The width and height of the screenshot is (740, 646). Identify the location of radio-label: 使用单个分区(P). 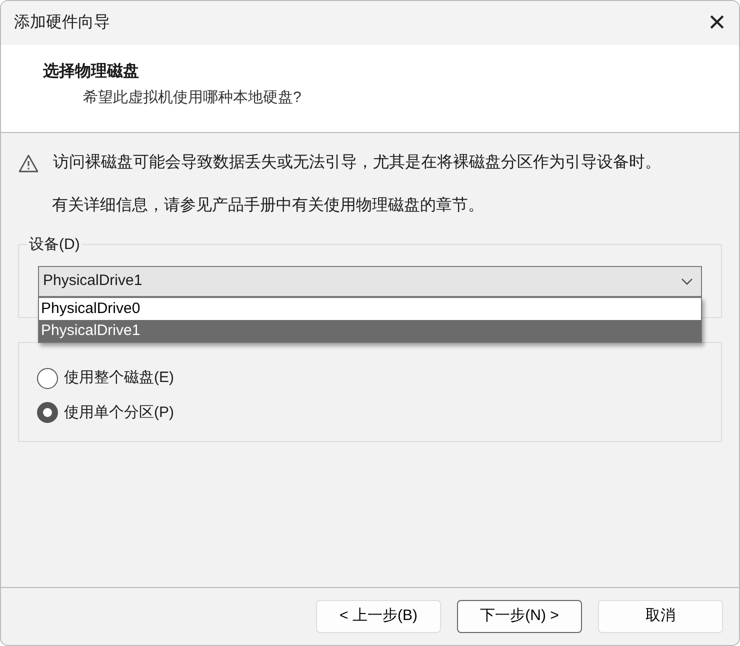
(119, 413).